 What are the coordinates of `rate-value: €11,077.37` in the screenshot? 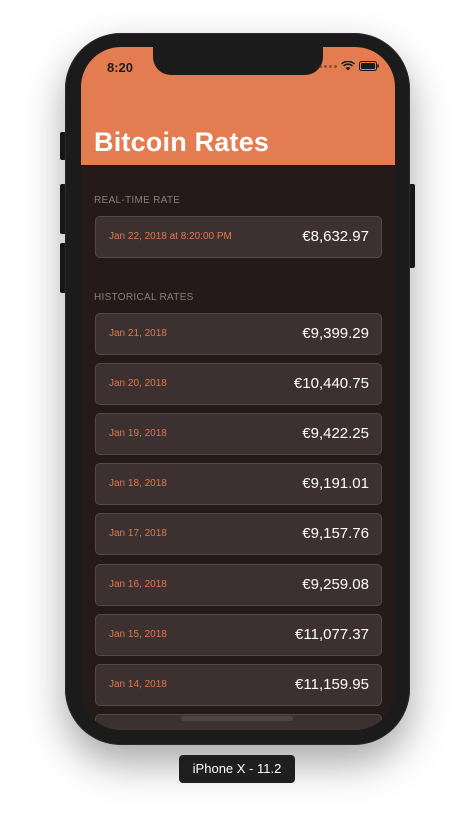 It's located at (332, 634).